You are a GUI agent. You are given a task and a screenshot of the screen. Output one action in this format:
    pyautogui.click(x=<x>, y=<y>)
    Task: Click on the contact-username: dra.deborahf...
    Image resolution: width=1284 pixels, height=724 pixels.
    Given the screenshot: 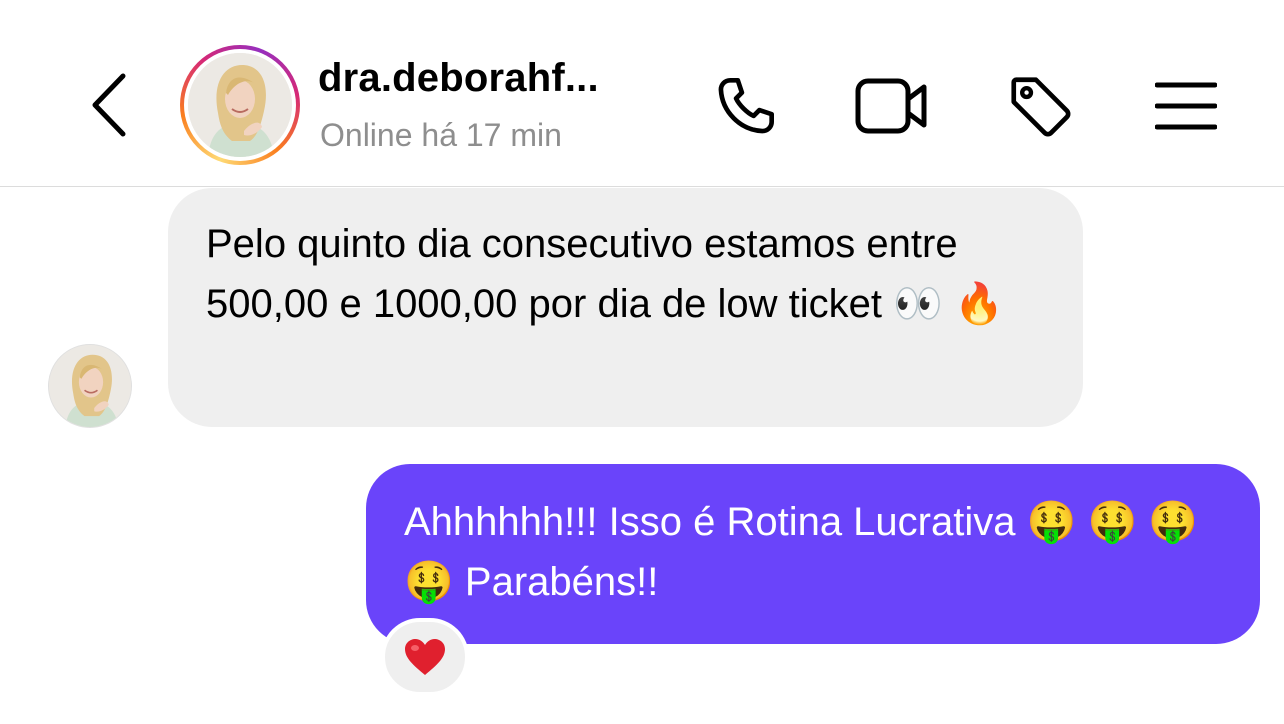 What is the action you would take?
    pyautogui.click(x=458, y=78)
    